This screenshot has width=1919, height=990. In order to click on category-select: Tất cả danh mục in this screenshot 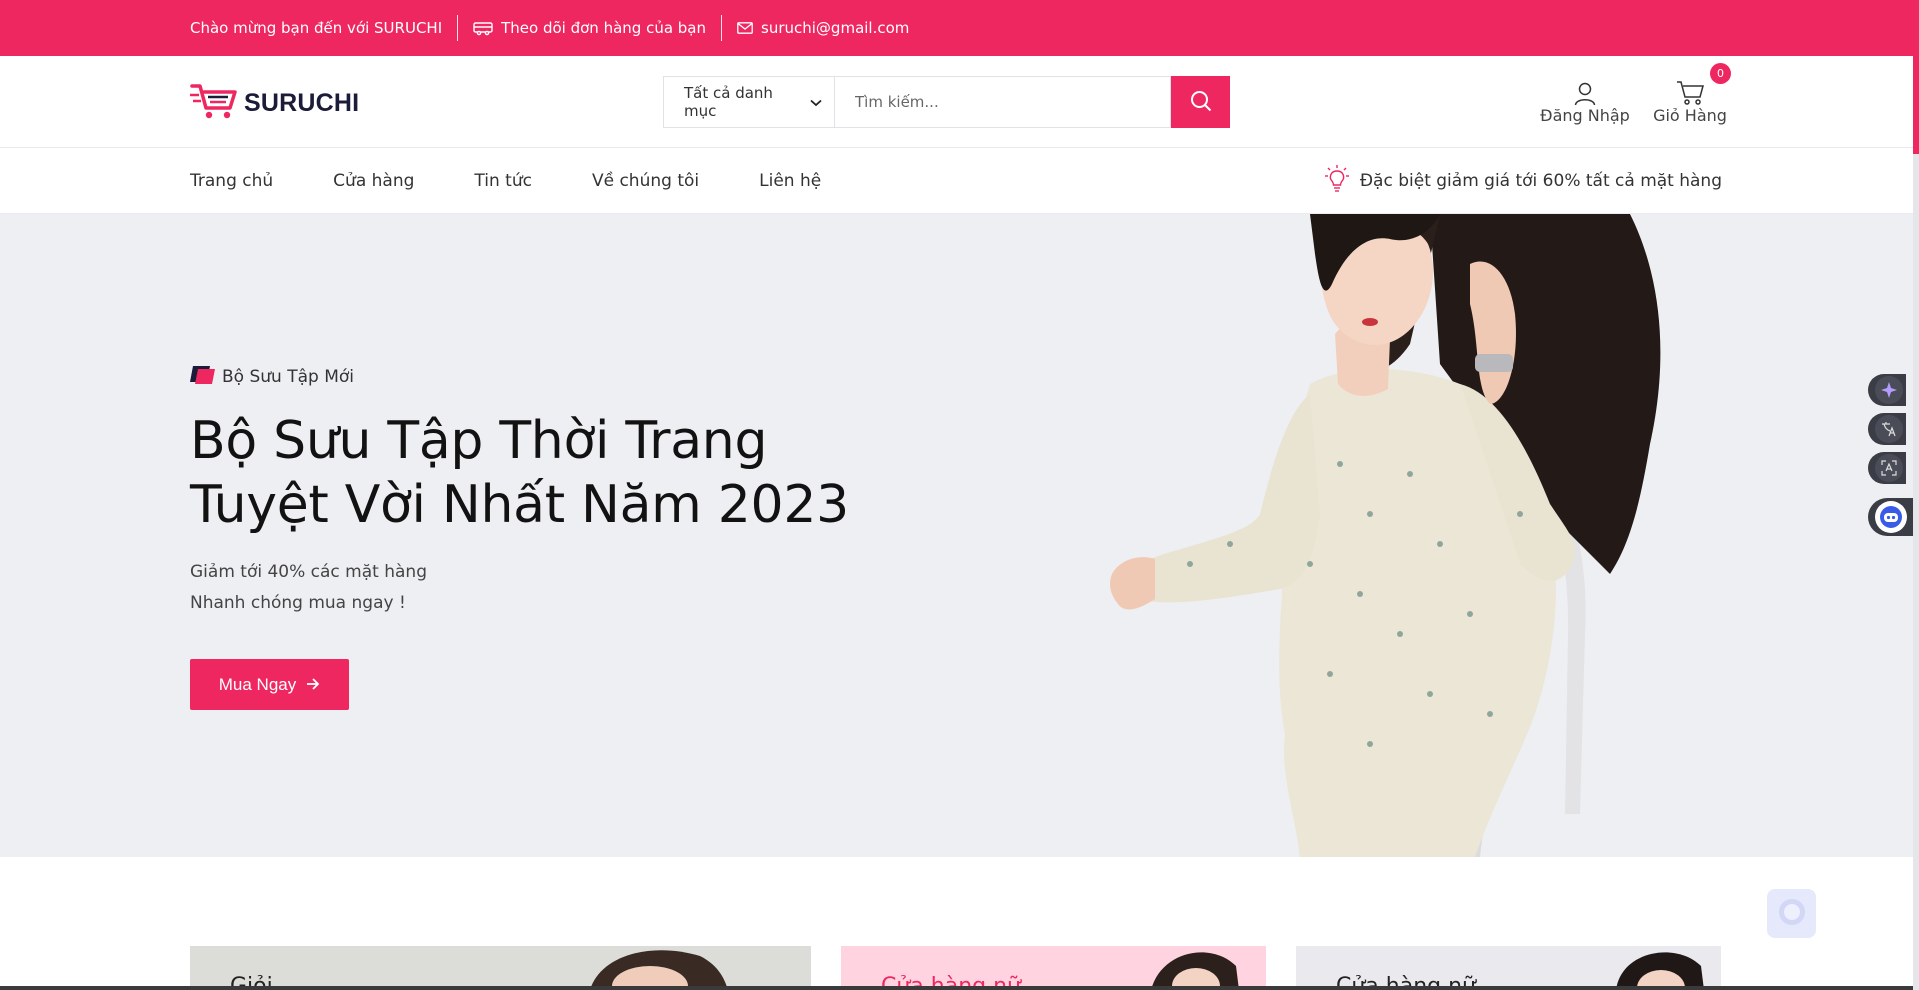, I will do `click(748, 102)`.